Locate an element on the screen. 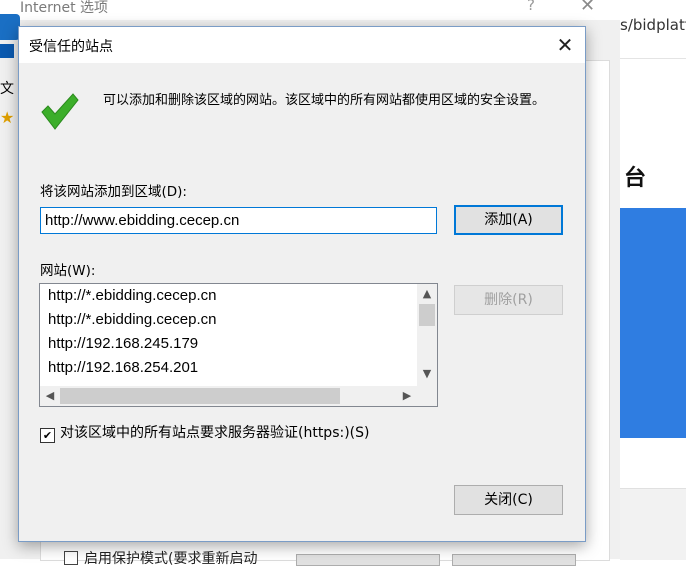  protected-mode-checkbox: 启用保护模式(要求重新启动 is located at coordinates (160, 558).